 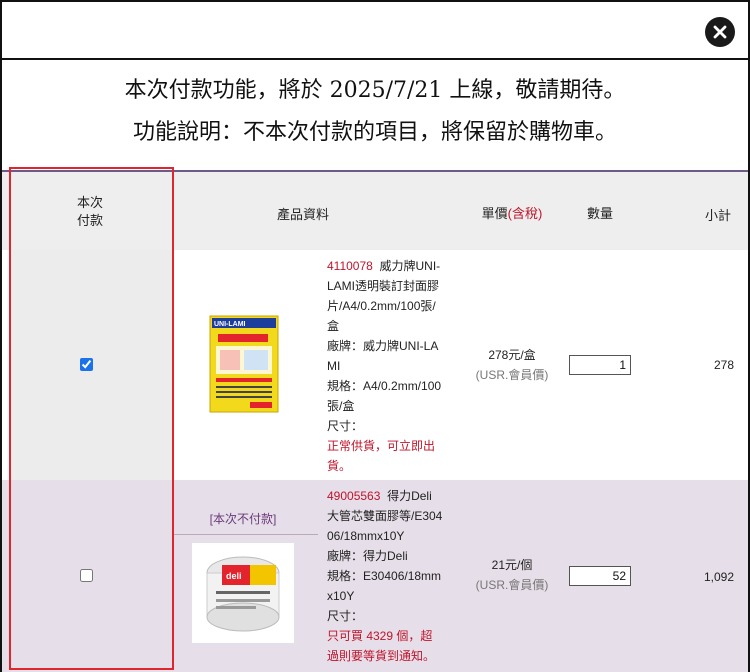 What do you see at coordinates (375, 211) in the screenshot?
I see `table-header: 本次 付款 產品資料 單價(含稅) 數量 小計` at bounding box center [375, 211].